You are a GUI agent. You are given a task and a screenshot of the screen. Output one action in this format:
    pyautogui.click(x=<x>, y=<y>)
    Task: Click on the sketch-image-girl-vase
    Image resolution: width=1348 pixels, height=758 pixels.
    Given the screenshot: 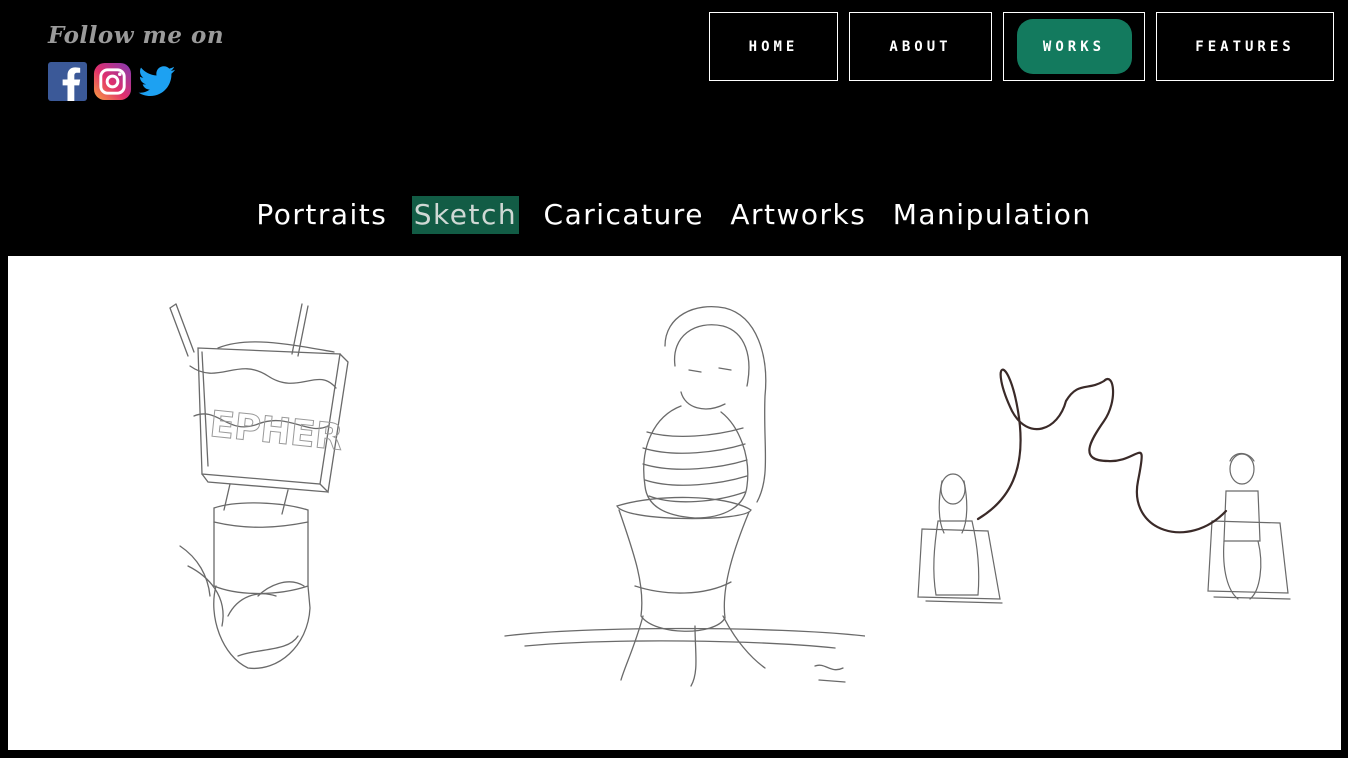 What is the action you would take?
    pyautogui.click(x=680, y=496)
    